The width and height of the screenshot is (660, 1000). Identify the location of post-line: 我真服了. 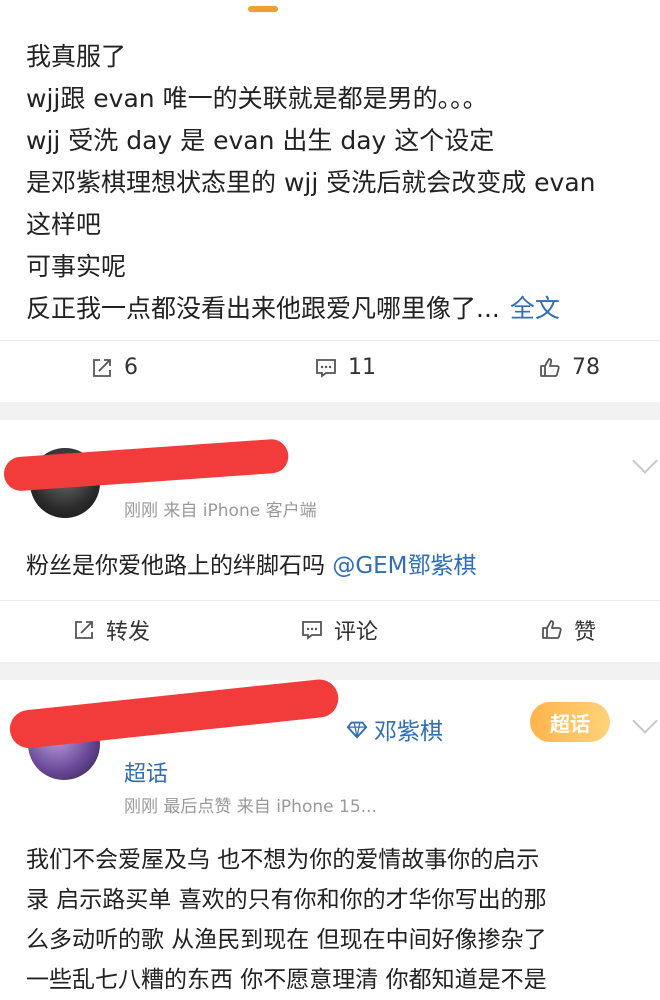
(76, 56).